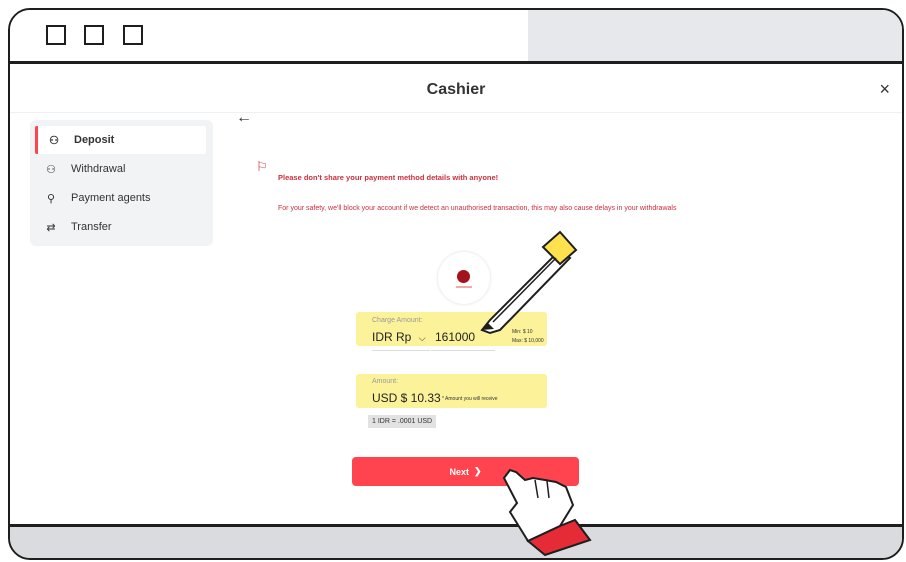 The image size is (906, 562). What do you see at coordinates (463, 350) in the screenshot?
I see `amount-underline` at bounding box center [463, 350].